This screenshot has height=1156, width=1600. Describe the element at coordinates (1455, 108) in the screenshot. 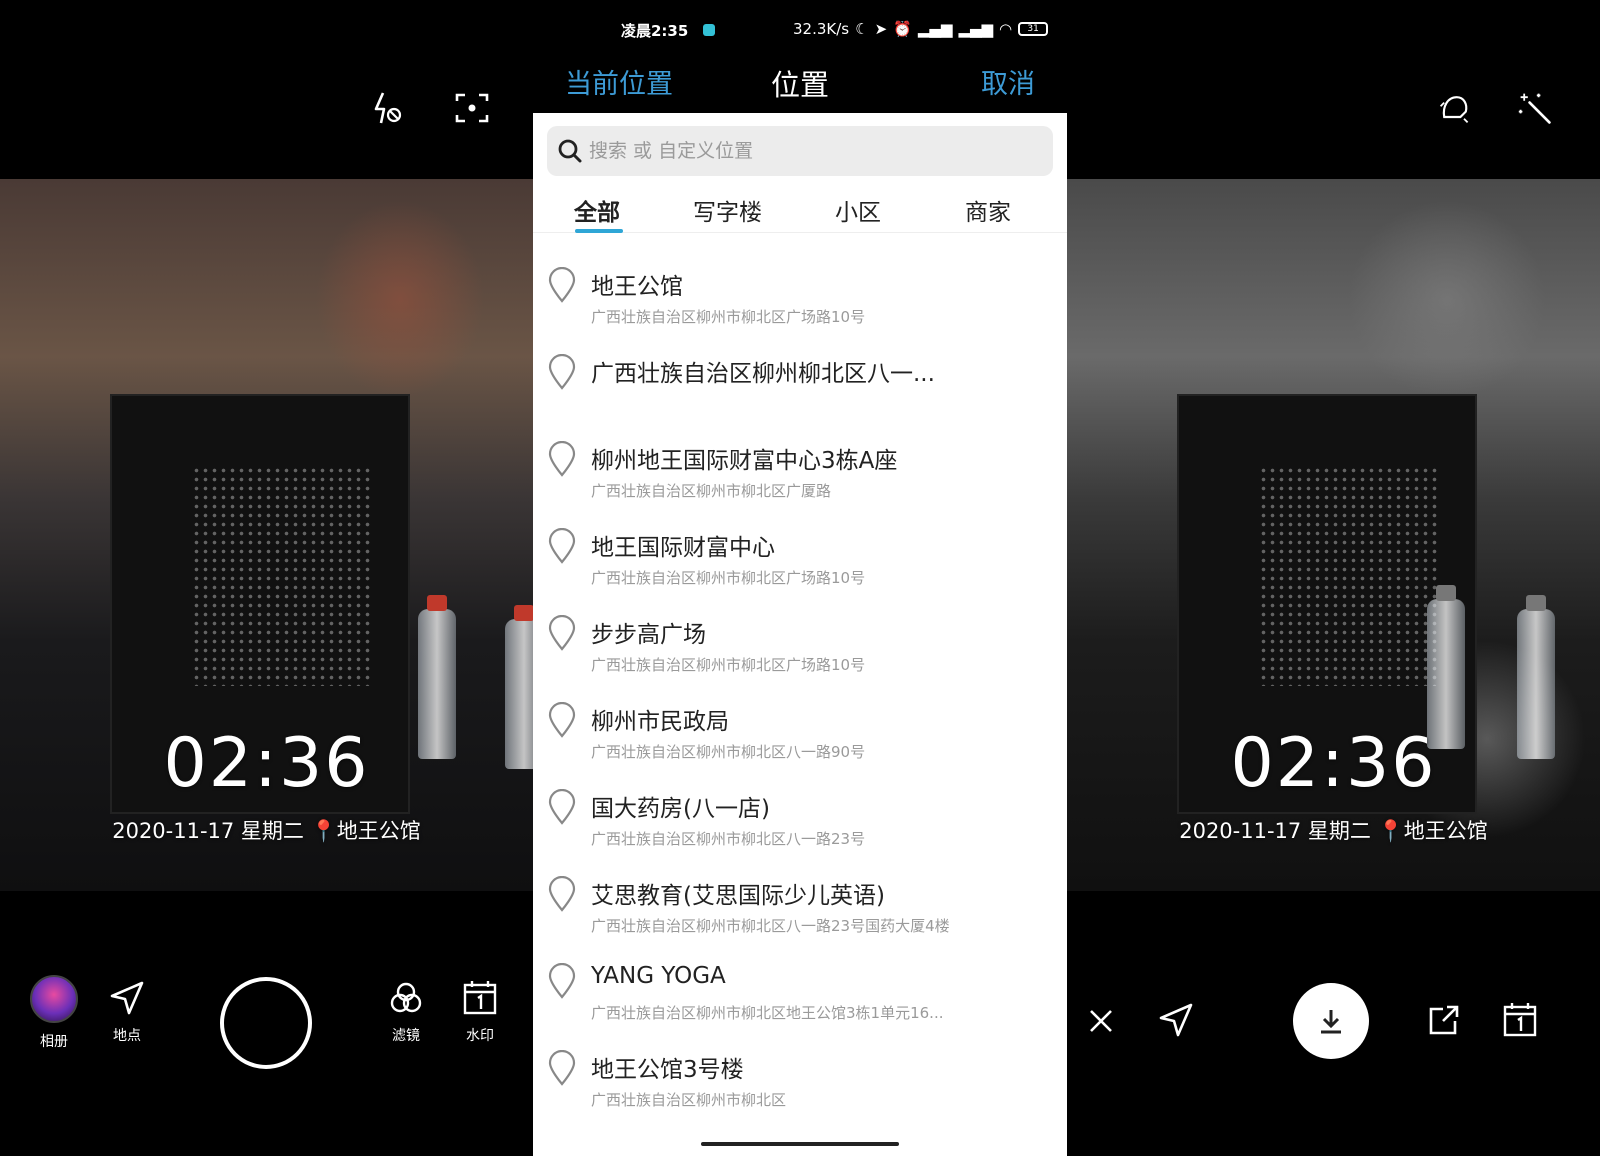

I see `beauty-icon` at that location.